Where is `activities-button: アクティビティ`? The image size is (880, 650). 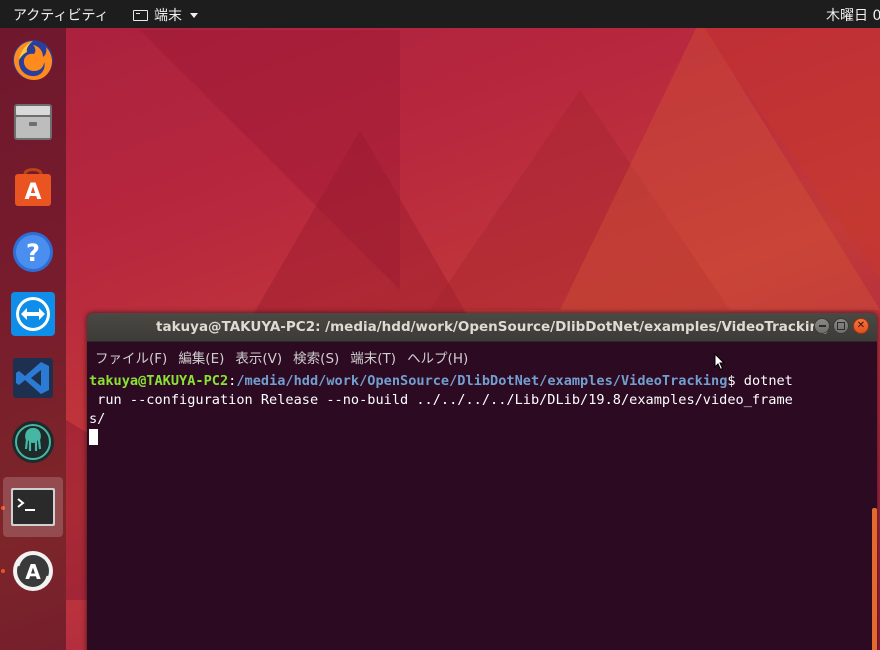 activities-button: アクティビティ is located at coordinates (61, 15).